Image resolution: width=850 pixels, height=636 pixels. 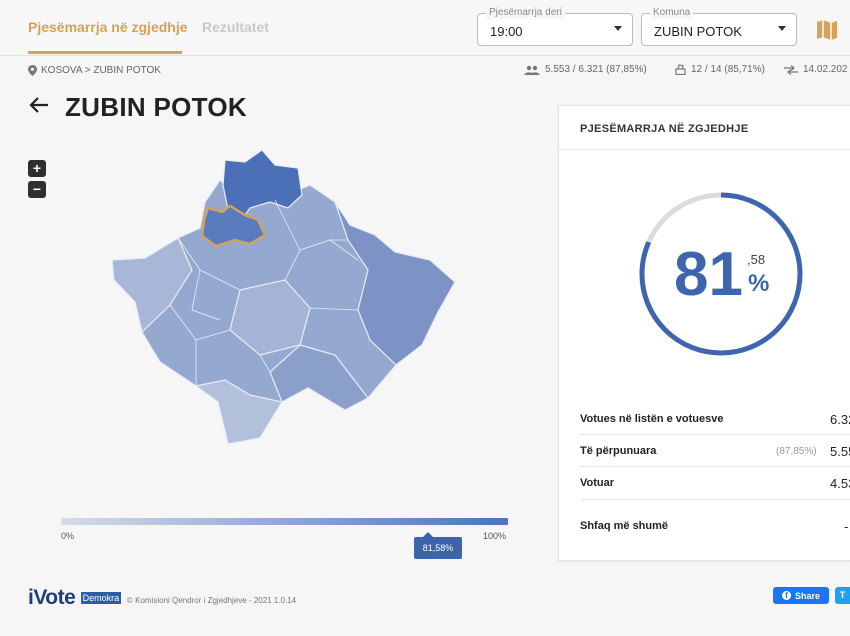 I want to click on row-label: Votuar, so click(x=597, y=483).